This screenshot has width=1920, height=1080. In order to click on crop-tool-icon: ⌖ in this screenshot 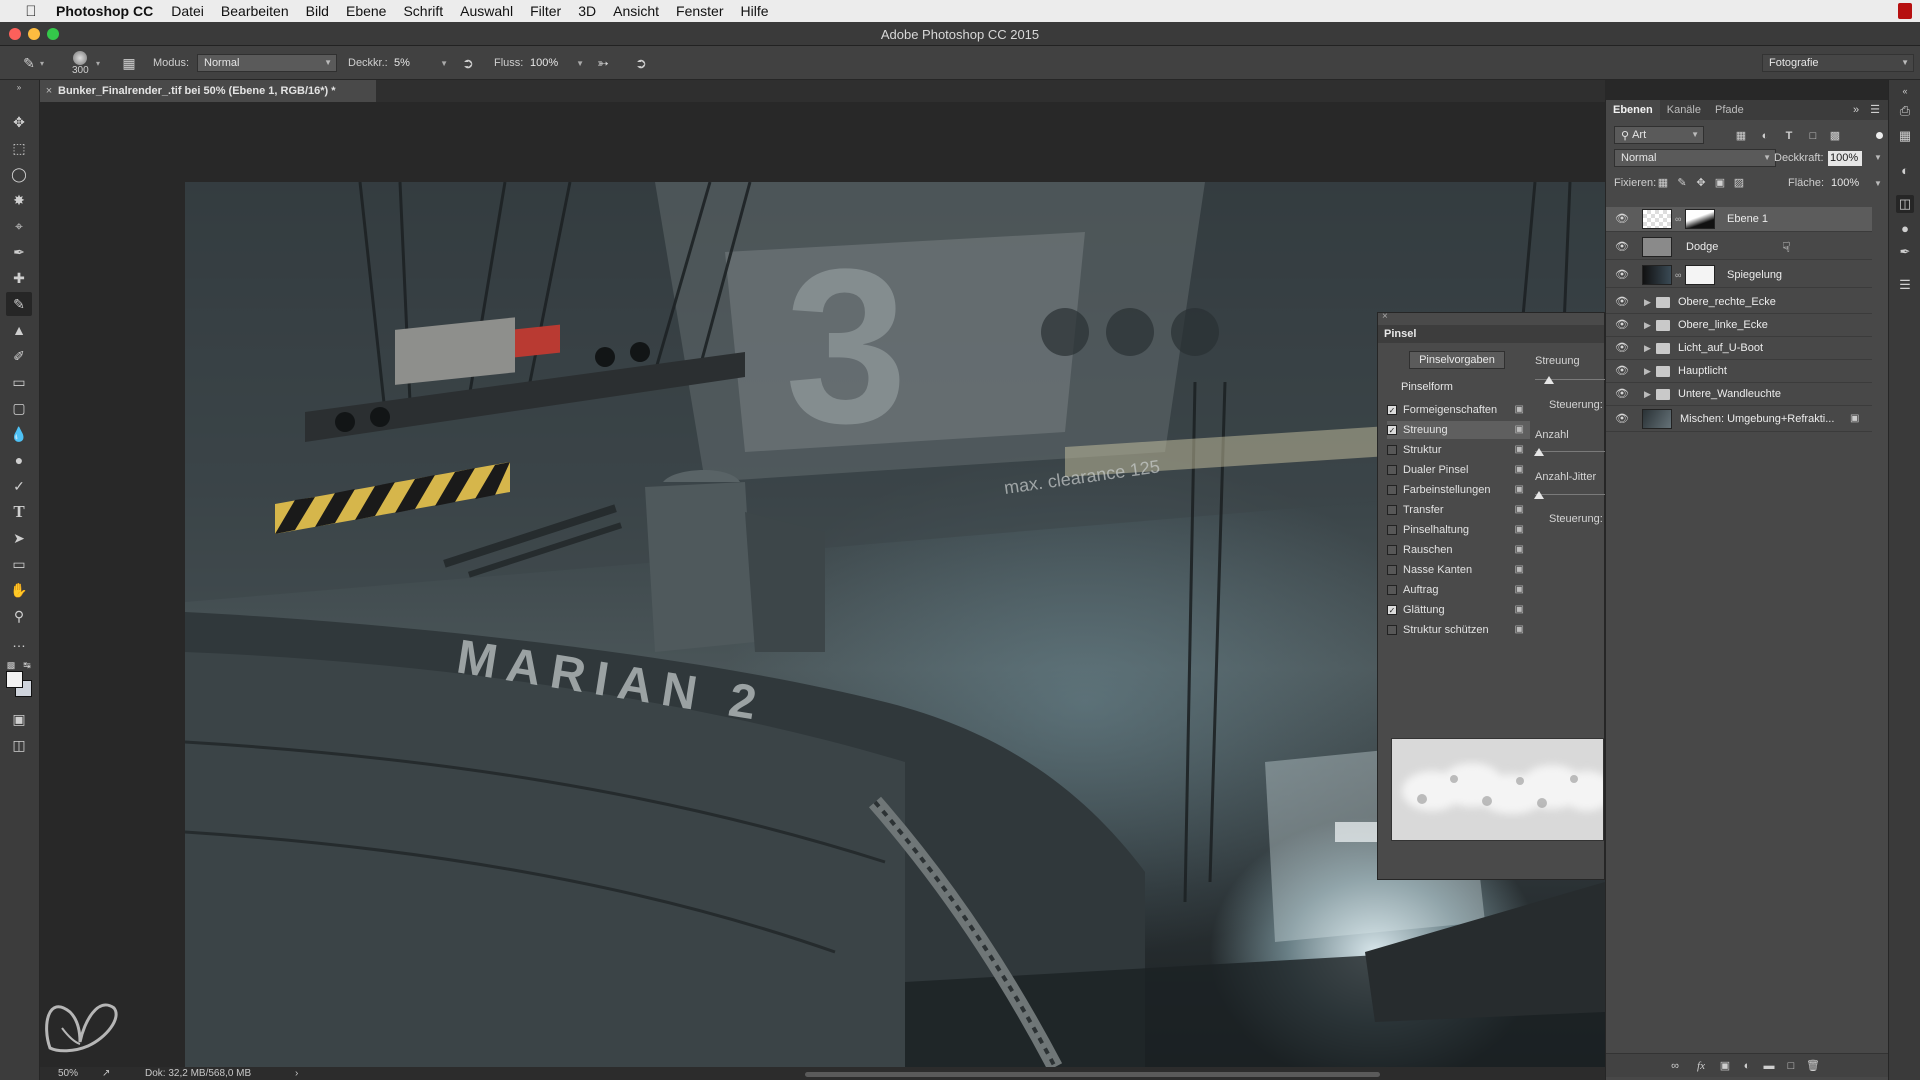, I will do `click(19, 226)`.